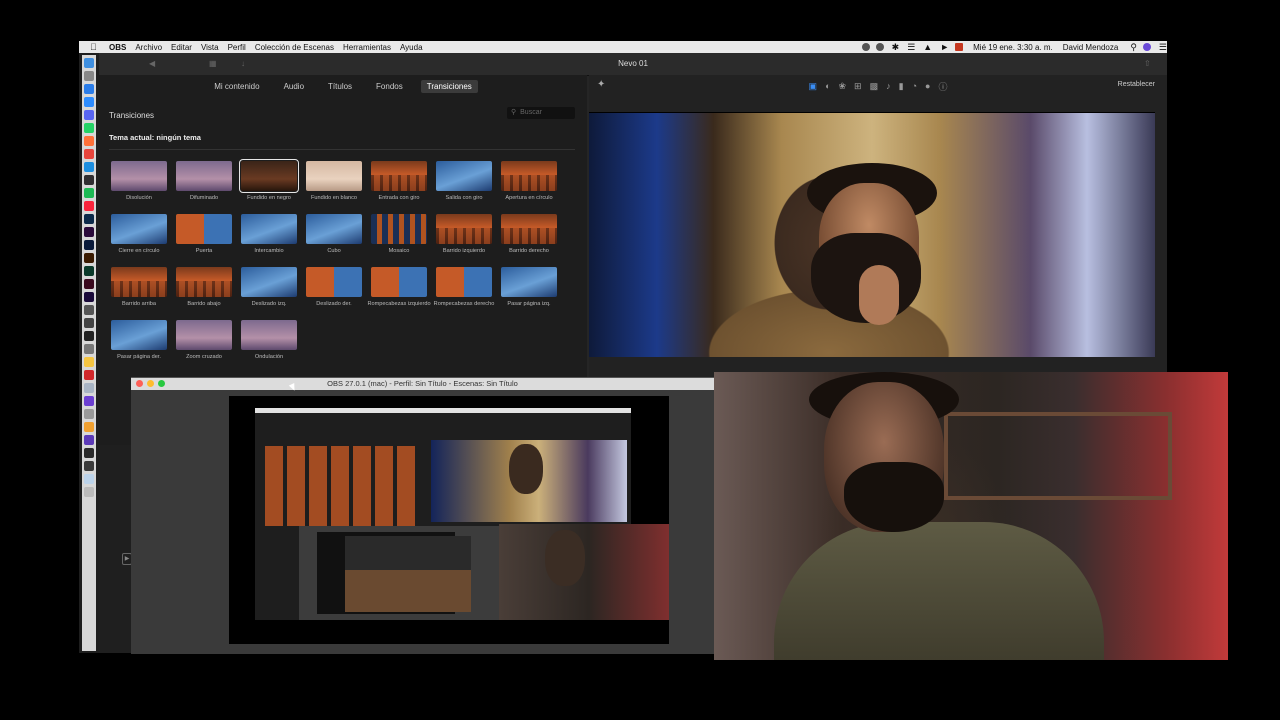 The height and width of the screenshot is (720, 1280). I want to click on transition-item: Barrido derecho, so click(529, 239).